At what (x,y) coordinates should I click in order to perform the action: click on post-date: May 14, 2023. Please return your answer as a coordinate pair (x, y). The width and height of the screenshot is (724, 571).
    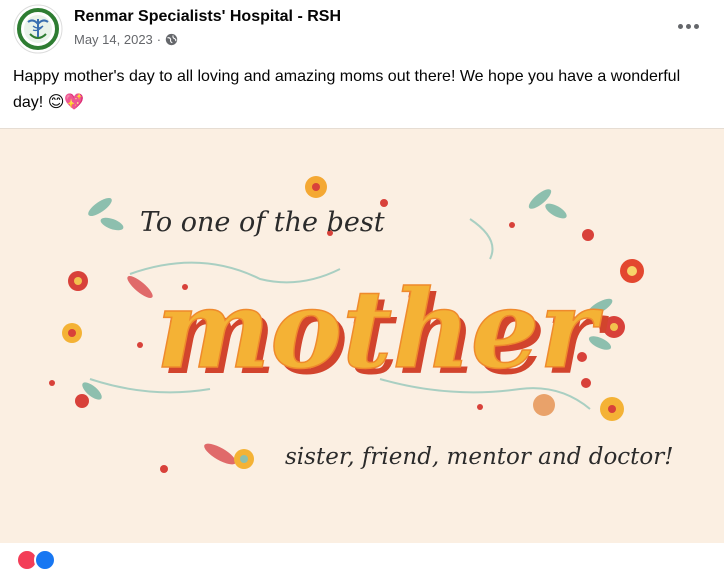
    Looking at the image, I should click on (113, 39).